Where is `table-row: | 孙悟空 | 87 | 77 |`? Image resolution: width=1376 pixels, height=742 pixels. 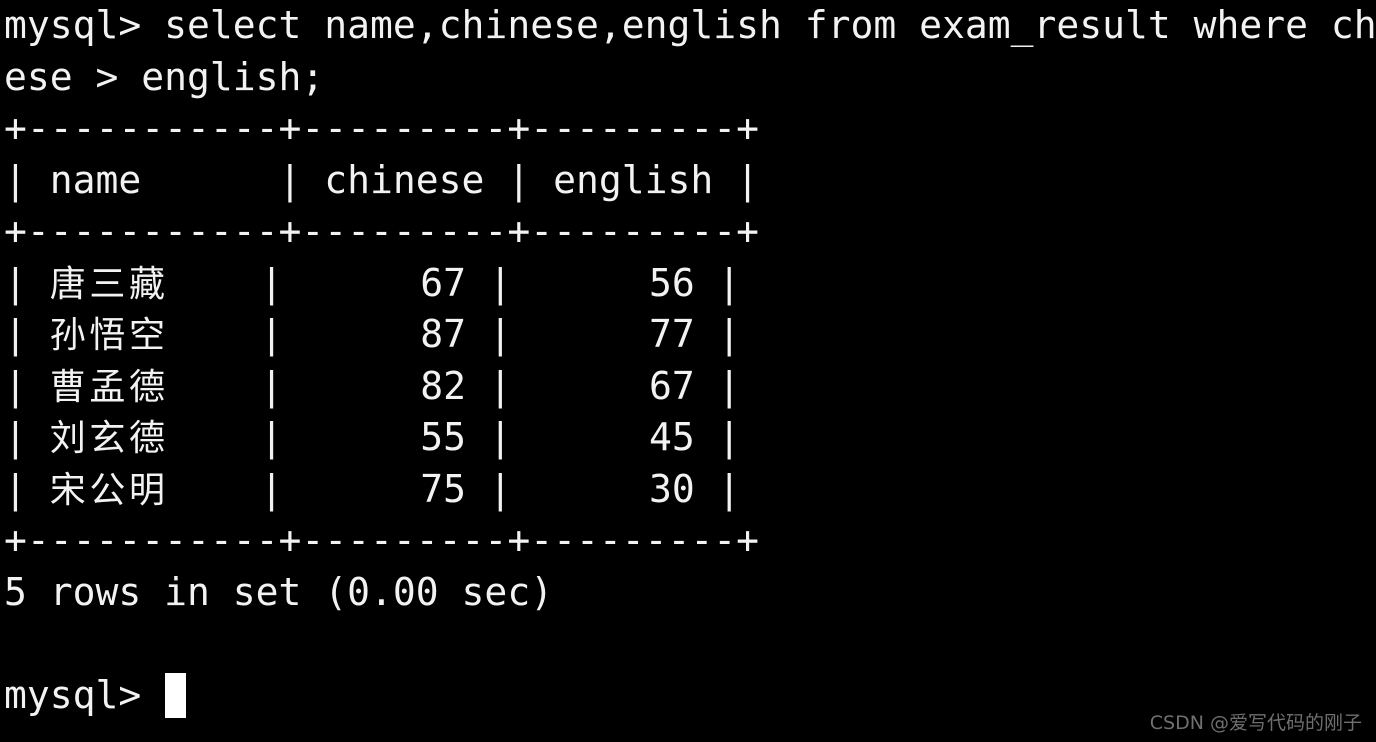 table-row: | 孙悟空 | 87 | 77 | is located at coordinates (688, 335).